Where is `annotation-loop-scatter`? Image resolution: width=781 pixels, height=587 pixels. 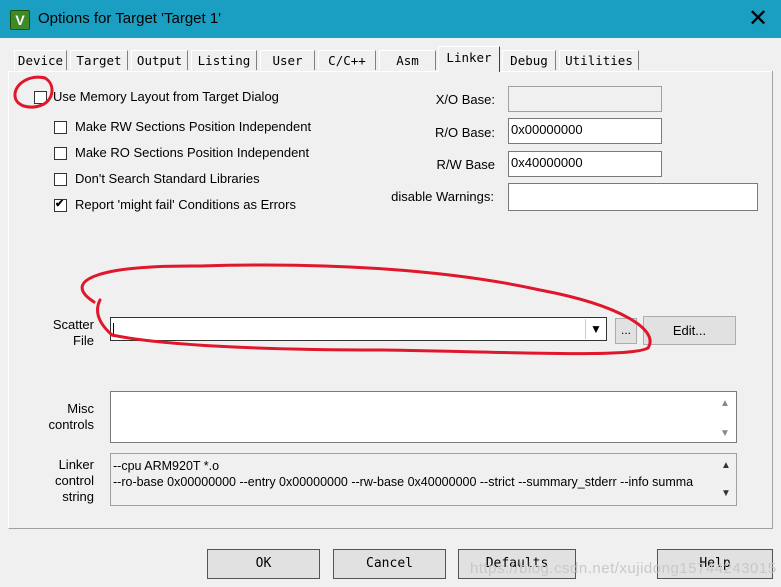 annotation-loop-scatter is located at coordinates (366, 309).